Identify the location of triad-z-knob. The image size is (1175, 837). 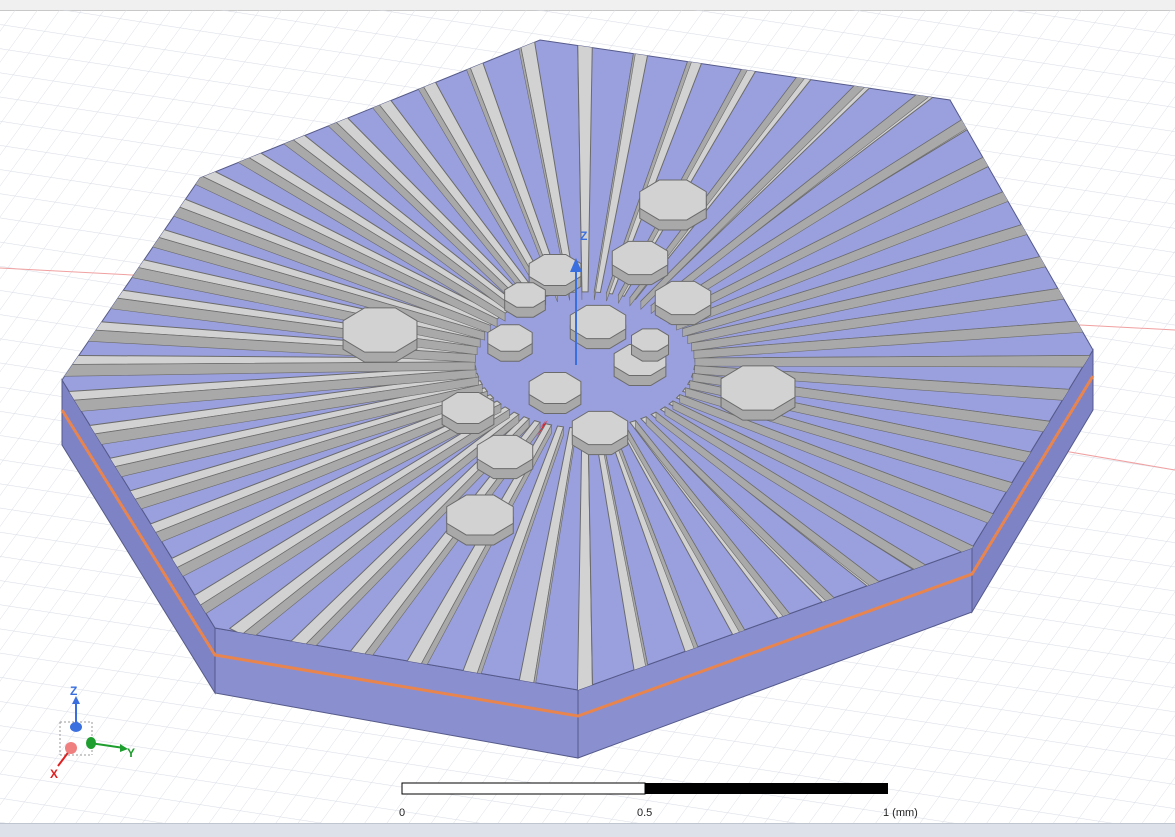
(76, 727).